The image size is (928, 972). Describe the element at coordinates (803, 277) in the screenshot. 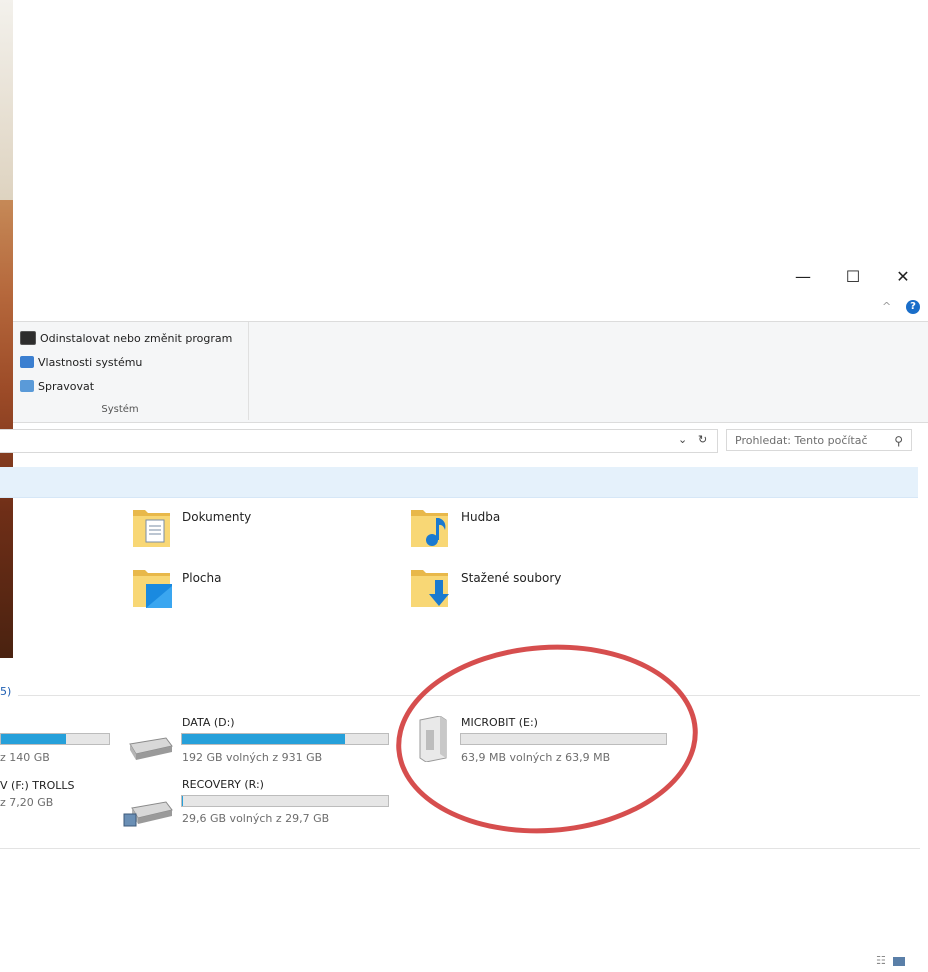

I see `minimize-button: —` at that location.